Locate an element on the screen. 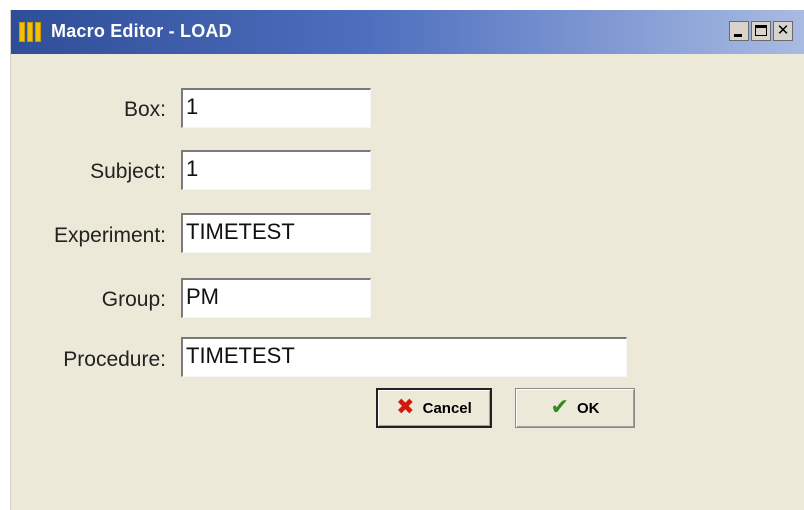 The width and height of the screenshot is (804, 510). subject-label: Subject: is located at coordinates (128, 171).